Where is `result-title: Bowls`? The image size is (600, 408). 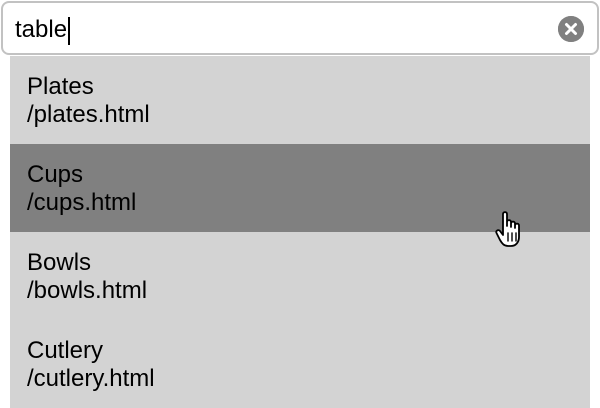 result-title: Bowls is located at coordinates (59, 262).